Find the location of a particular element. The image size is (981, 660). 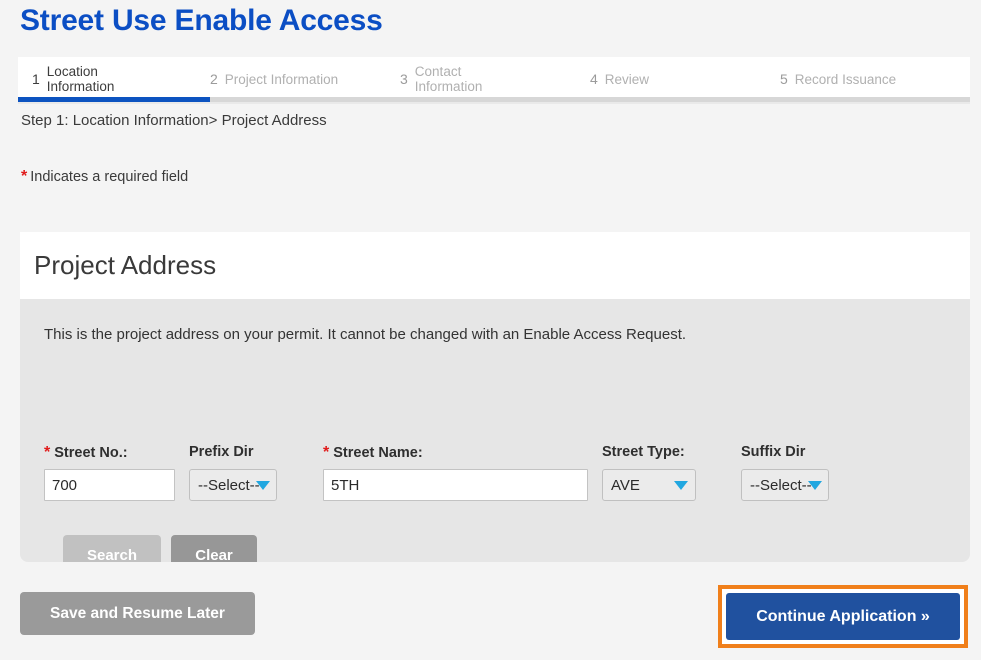

save-and-resume-later-button: Save and Resume Later is located at coordinates (137, 613).